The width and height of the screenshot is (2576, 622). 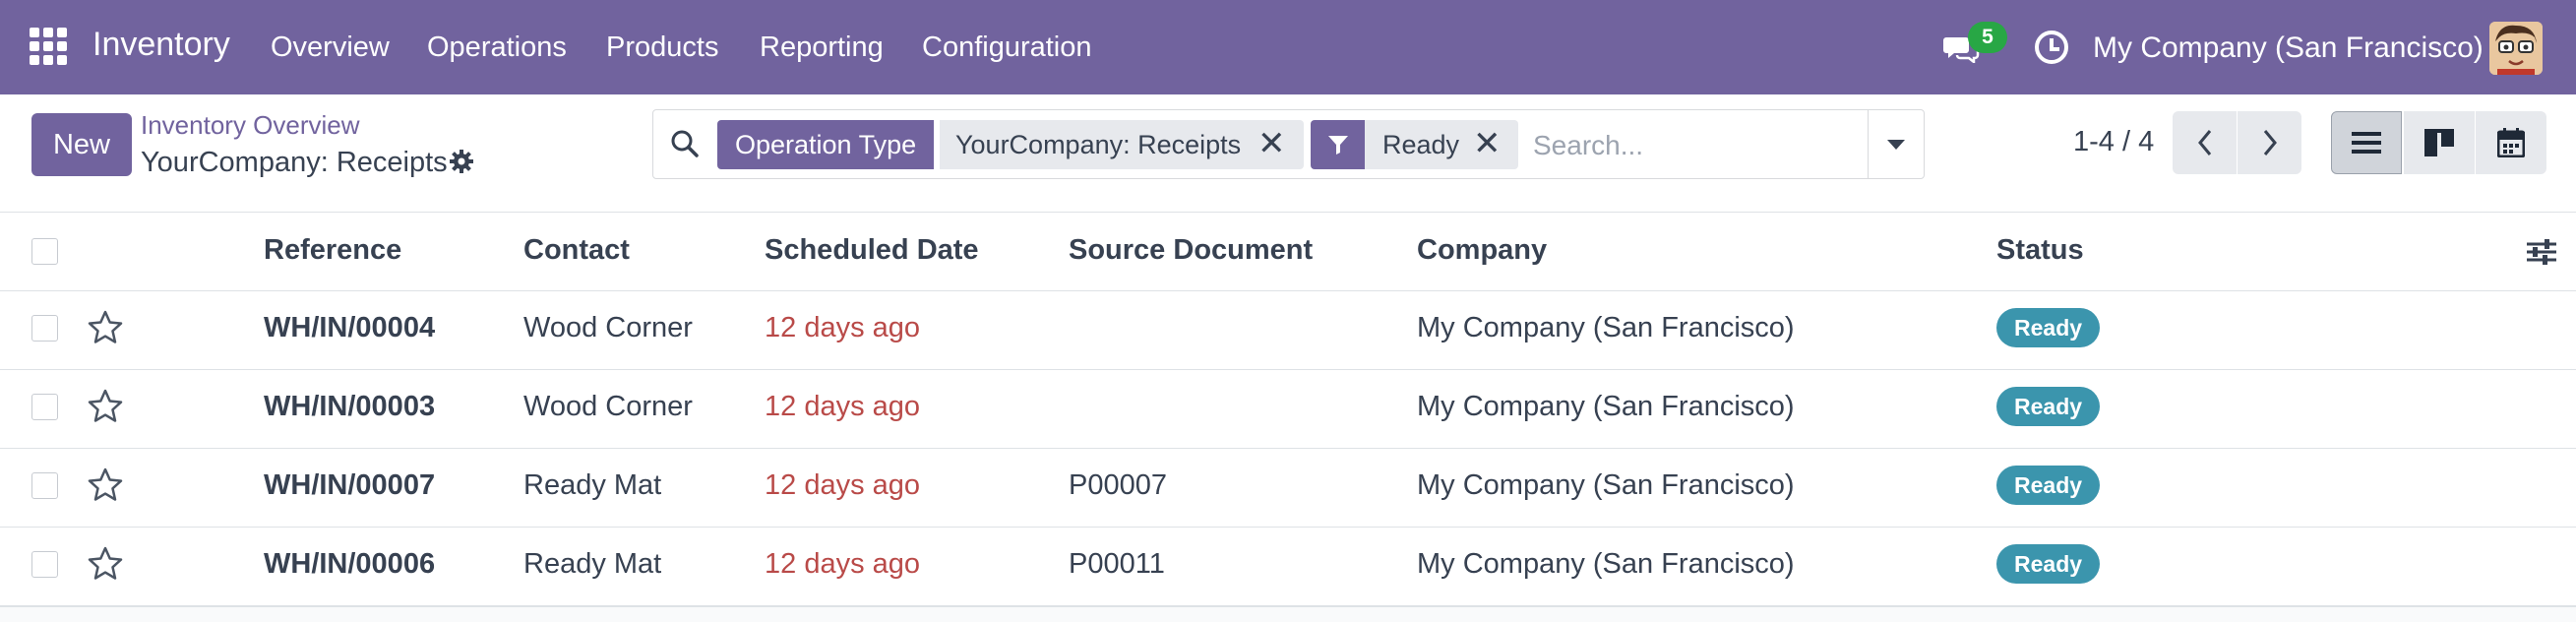 I want to click on list-view-icon, so click(x=2366, y=143).